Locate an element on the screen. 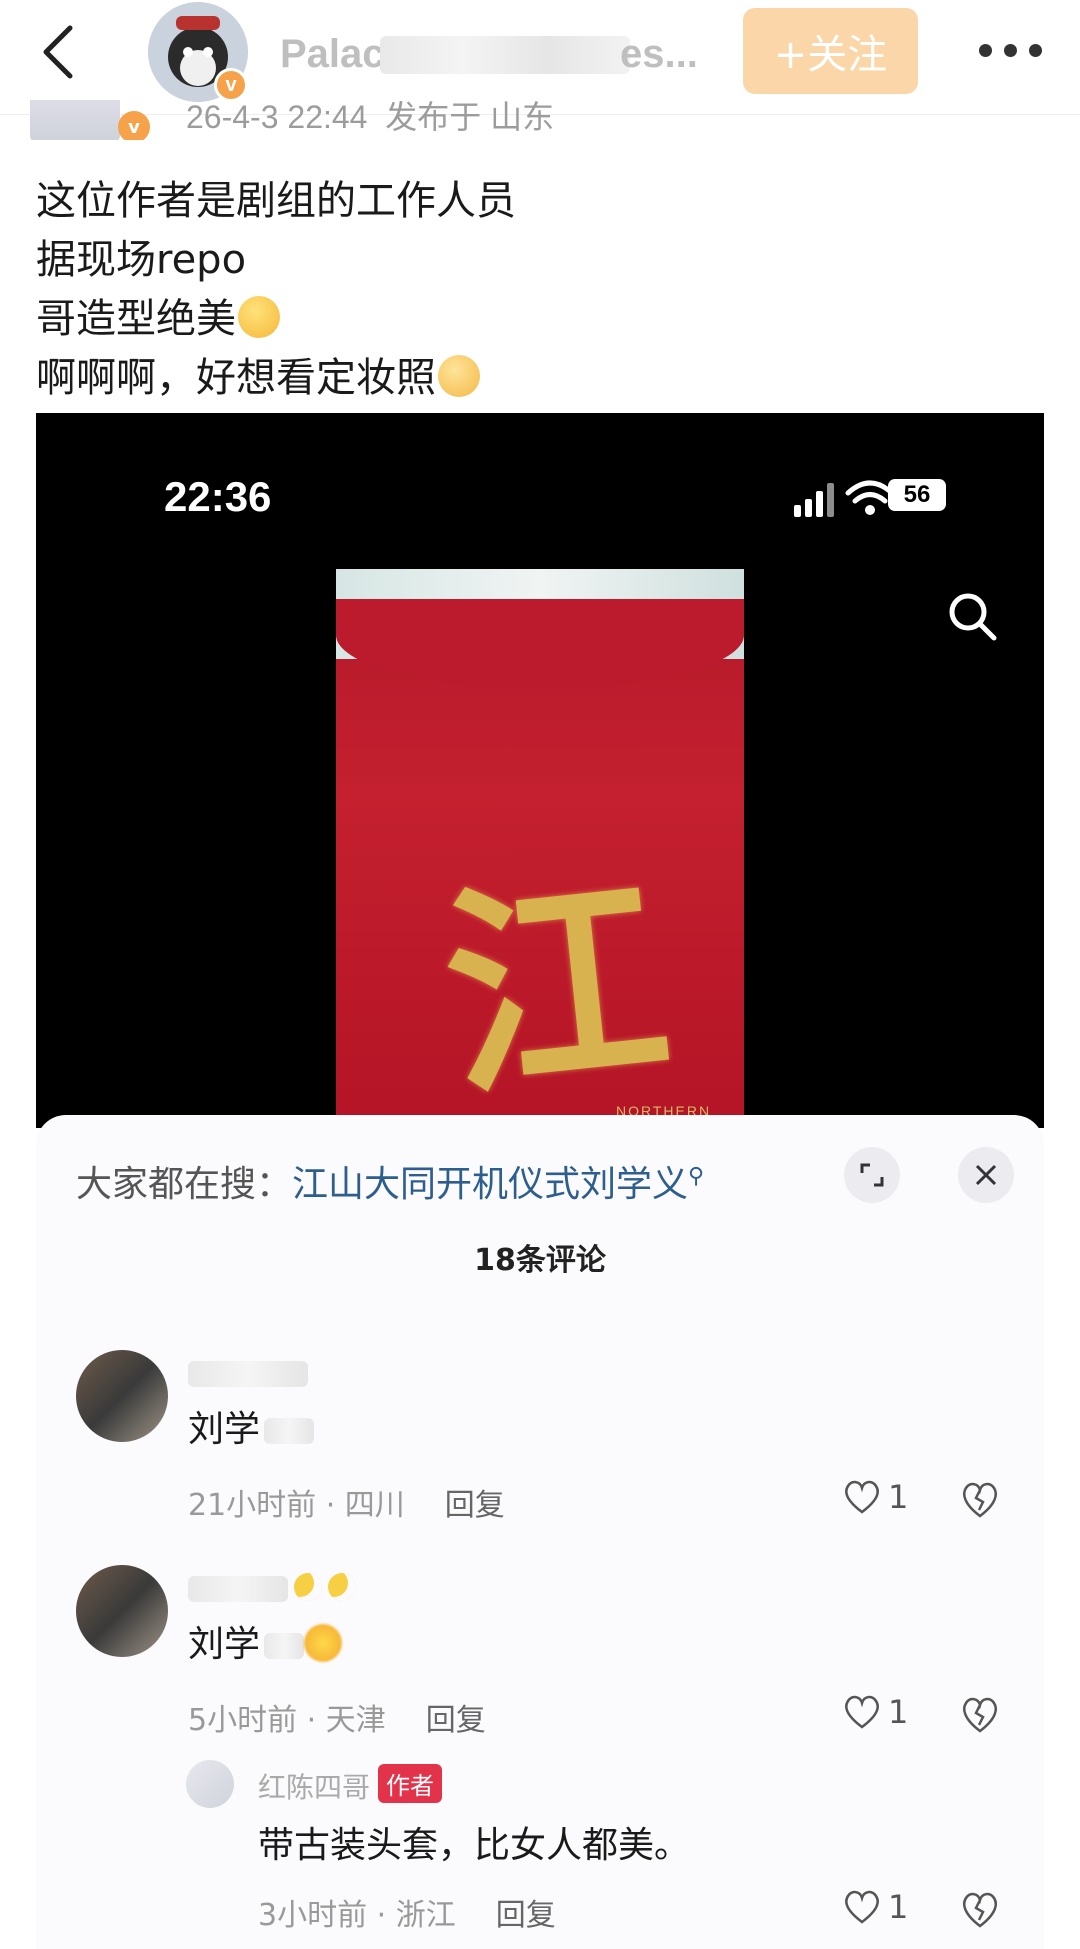  yum-emoji-icon is located at coordinates (259, 317).